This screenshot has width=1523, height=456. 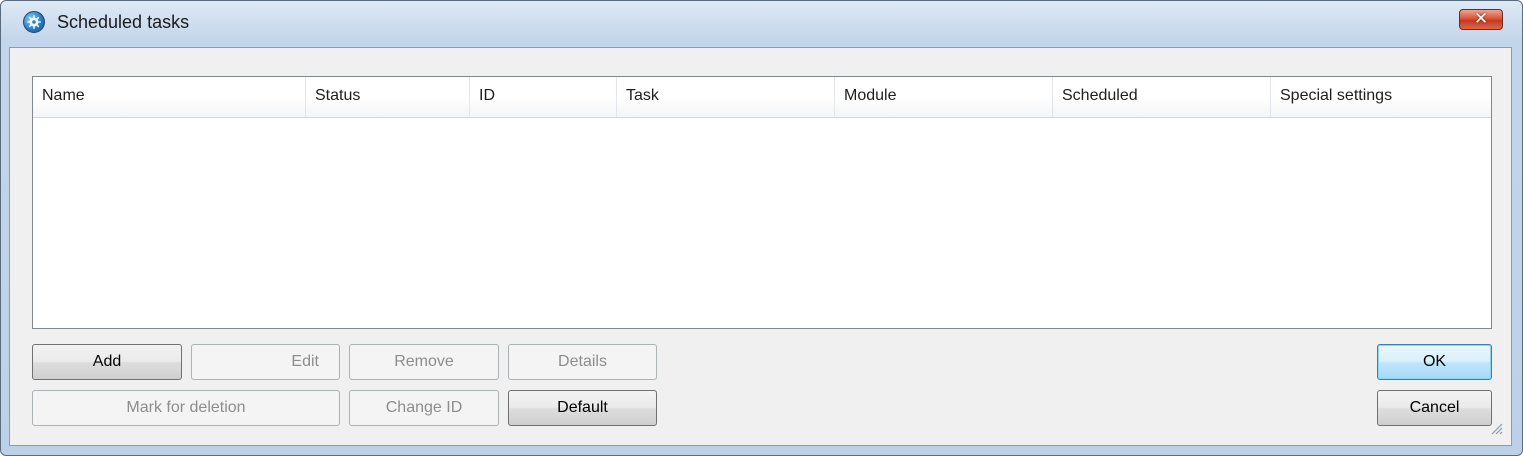 What do you see at coordinates (582, 408) in the screenshot?
I see `default-button: Default` at bounding box center [582, 408].